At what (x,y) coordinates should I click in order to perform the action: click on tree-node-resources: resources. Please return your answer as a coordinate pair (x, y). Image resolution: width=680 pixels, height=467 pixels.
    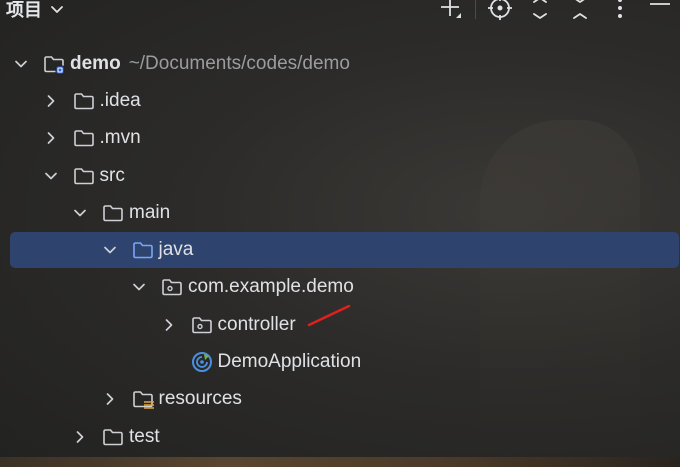
    Looking at the image, I should click on (340, 399).